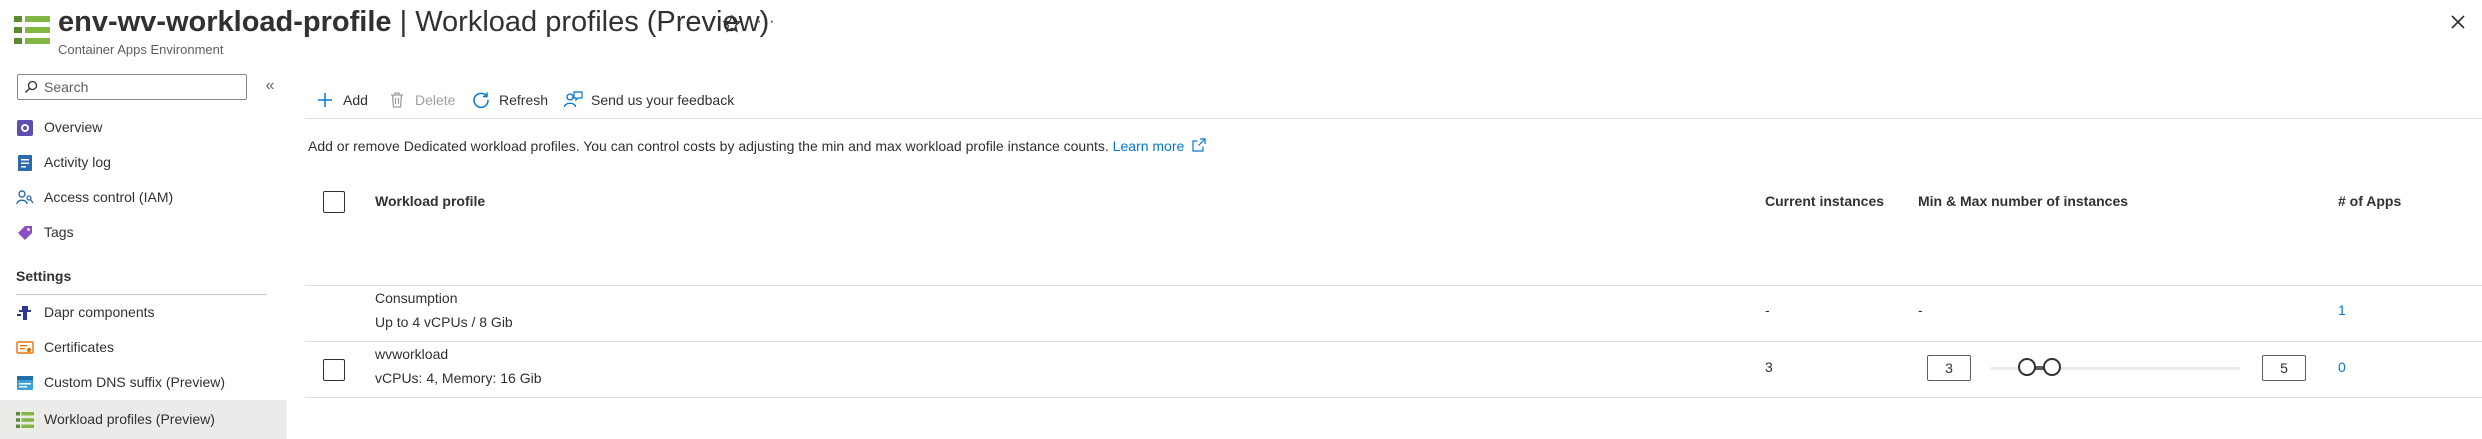  What do you see at coordinates (732, 24) in the screenshot?
I see `favorite-star-icon` at bounding box center [732, 24].